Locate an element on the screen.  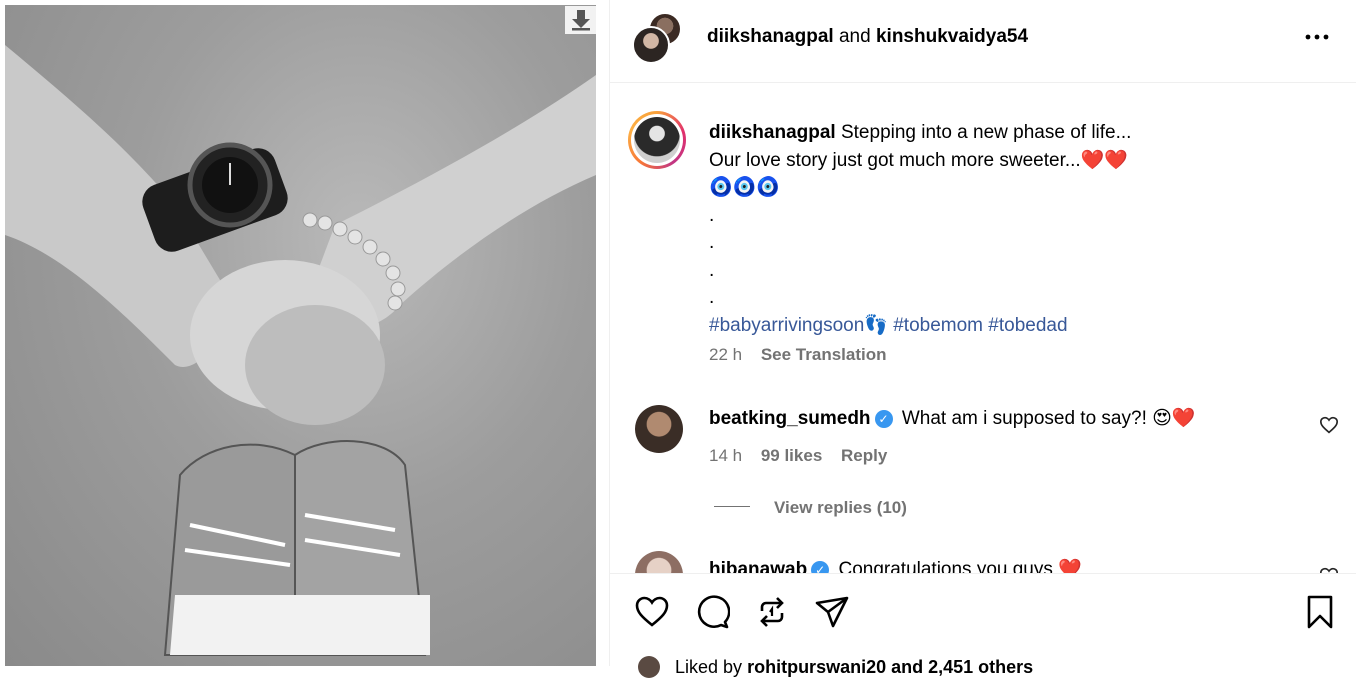
authors-joiner: and is located at coordinates (854, 36).